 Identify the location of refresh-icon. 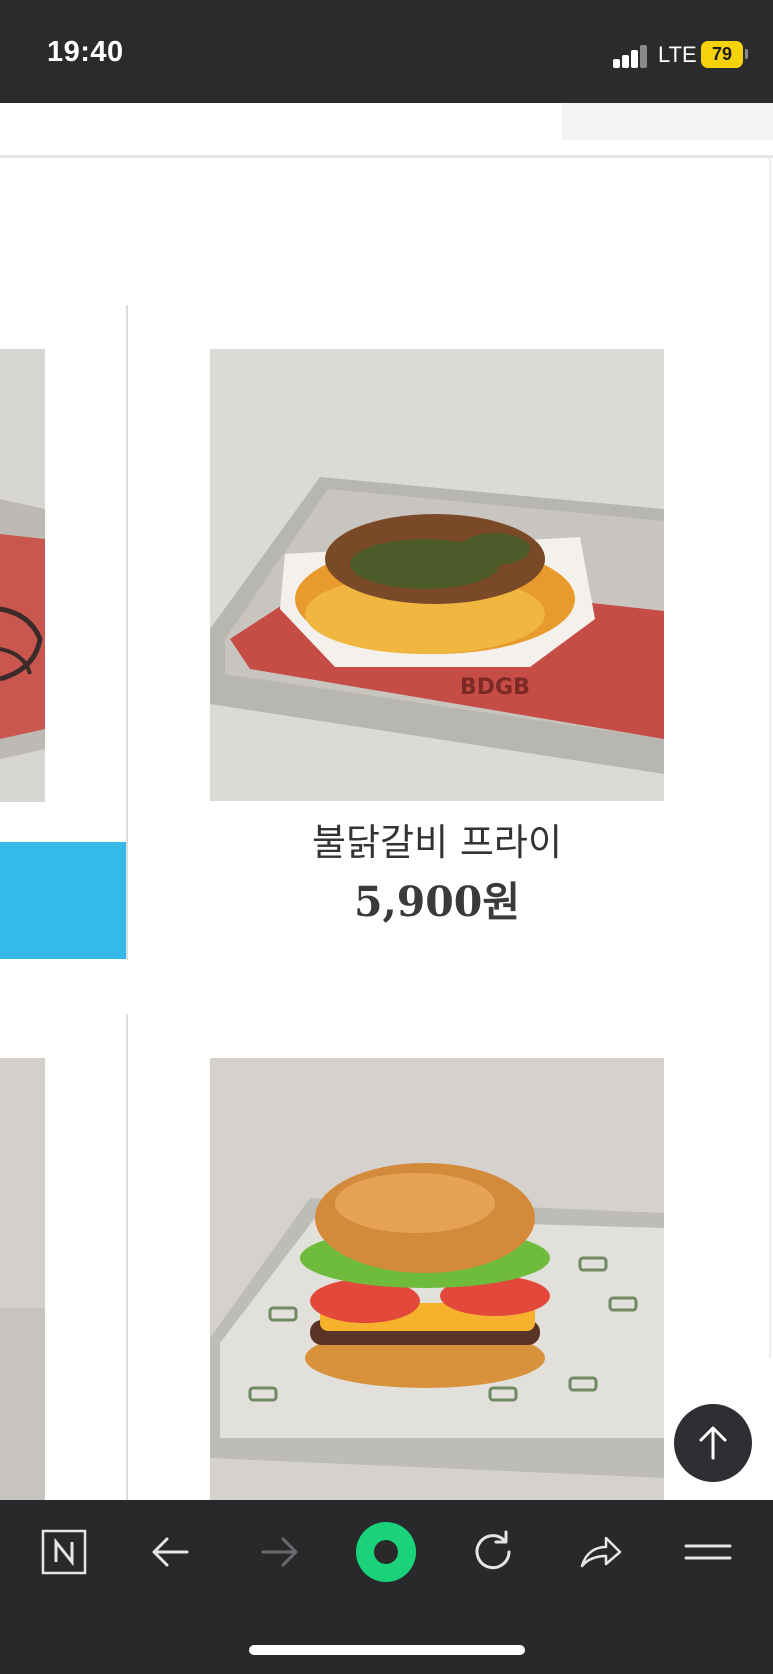
(493, 1550).